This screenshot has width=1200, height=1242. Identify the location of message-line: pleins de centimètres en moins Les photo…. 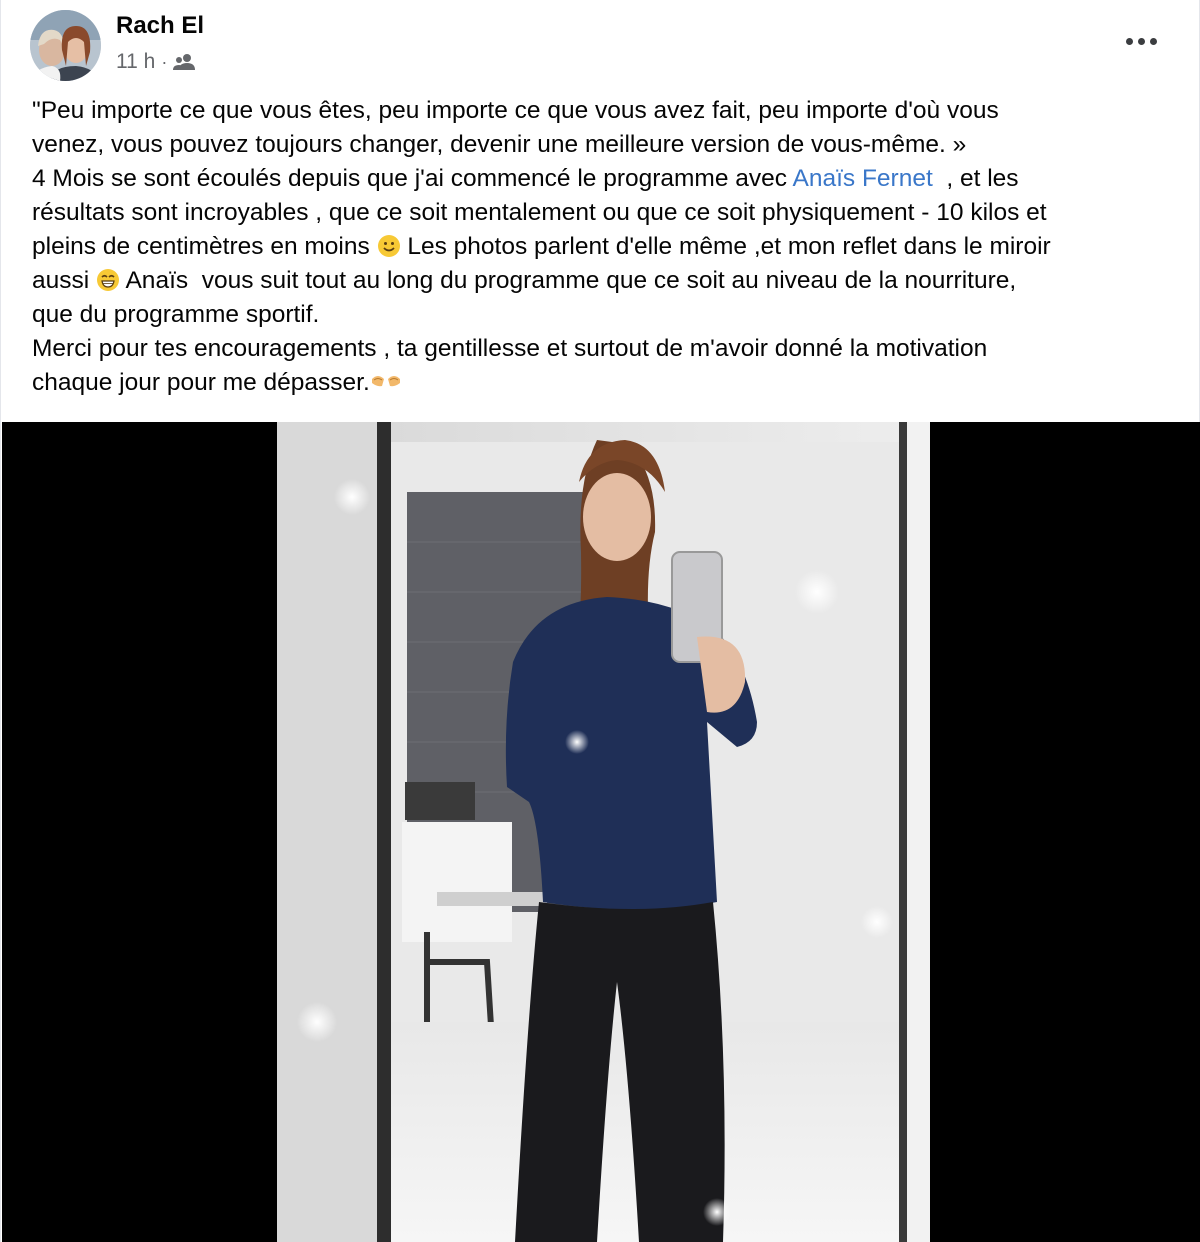
(604, 247).